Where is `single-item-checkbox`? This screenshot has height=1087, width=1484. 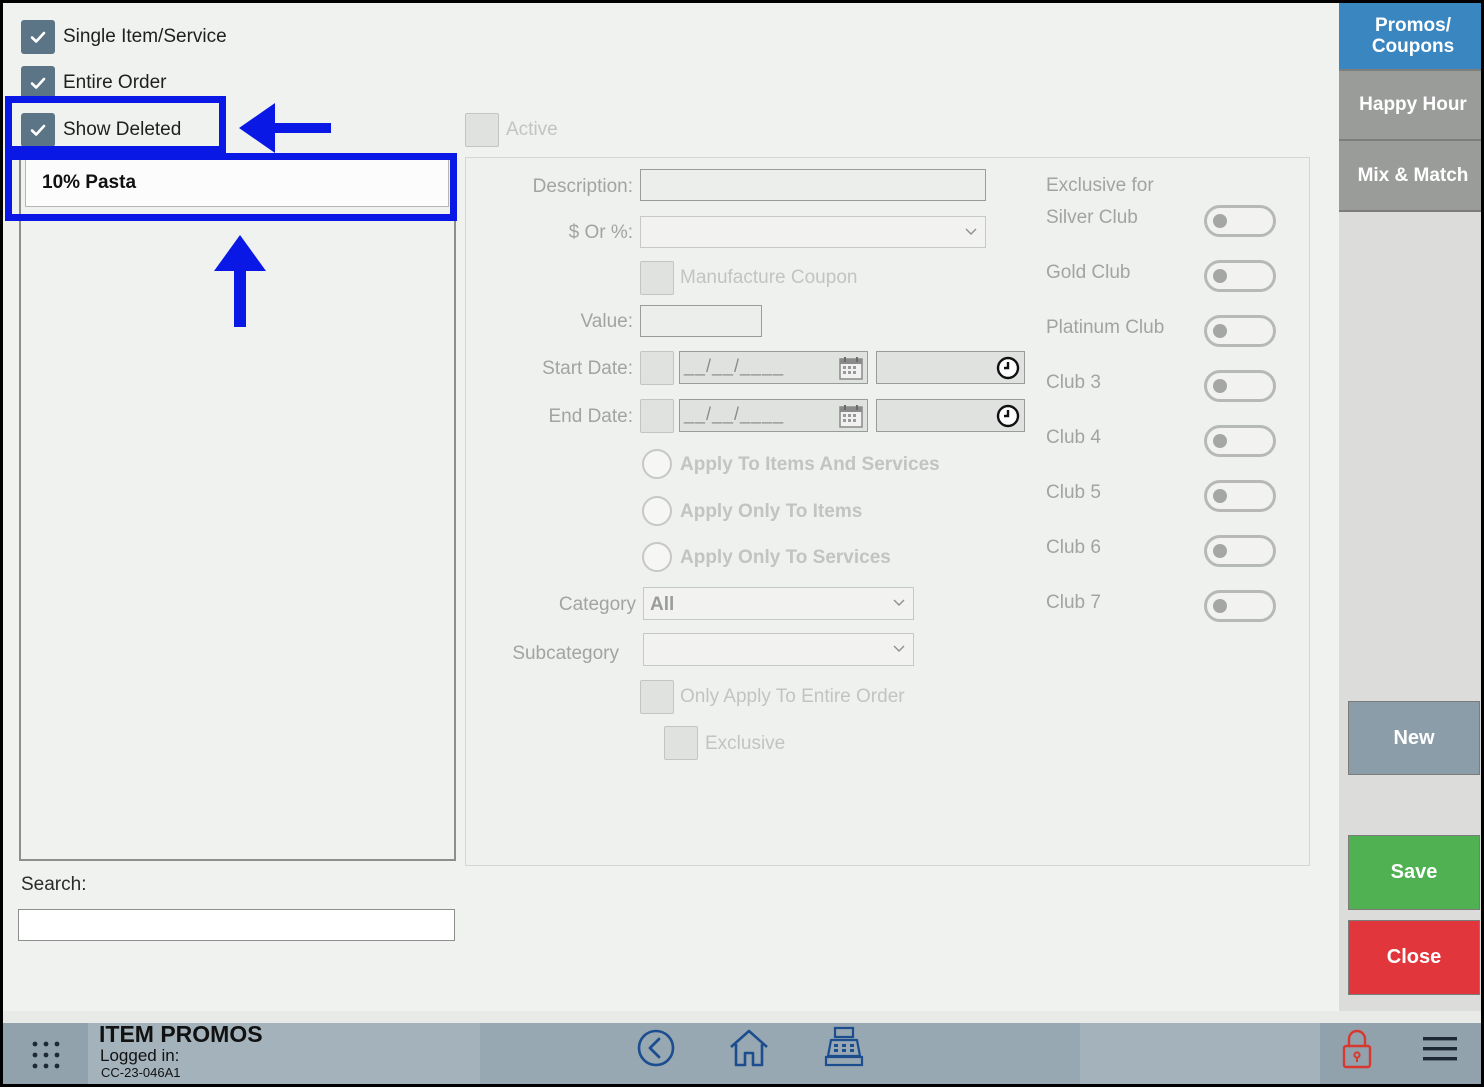
single-item-checkbox is located at coordinates (38, 37).